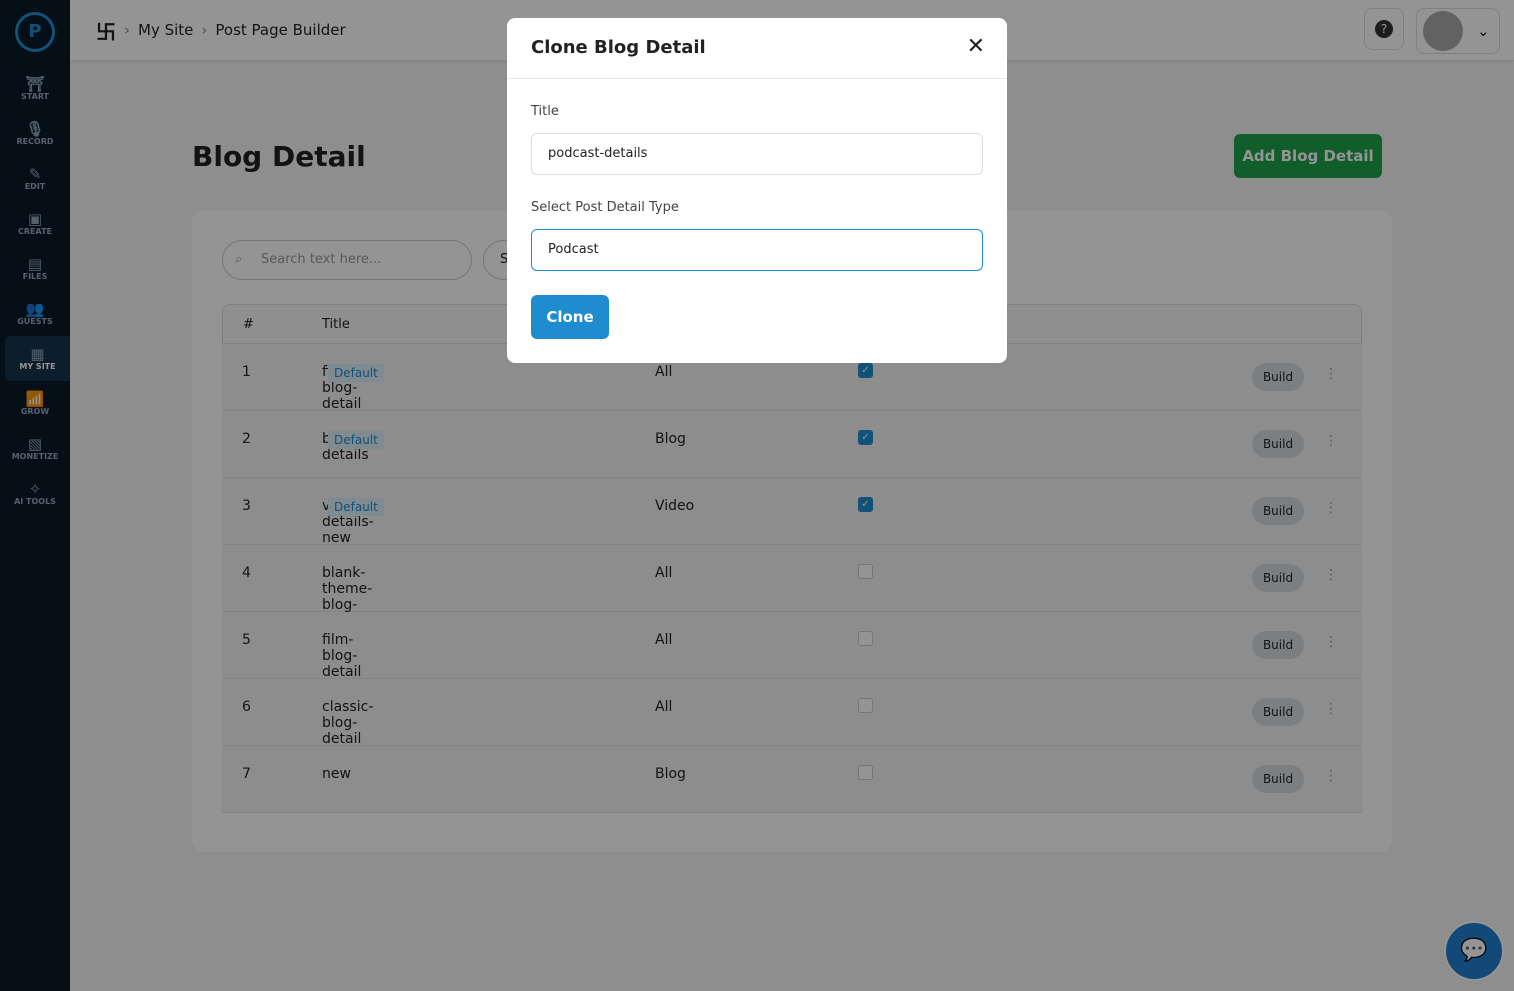 Image resolution: width=1514 pixels, height=991 pixels. I want to click on title-label: Title, so click(545, 111).